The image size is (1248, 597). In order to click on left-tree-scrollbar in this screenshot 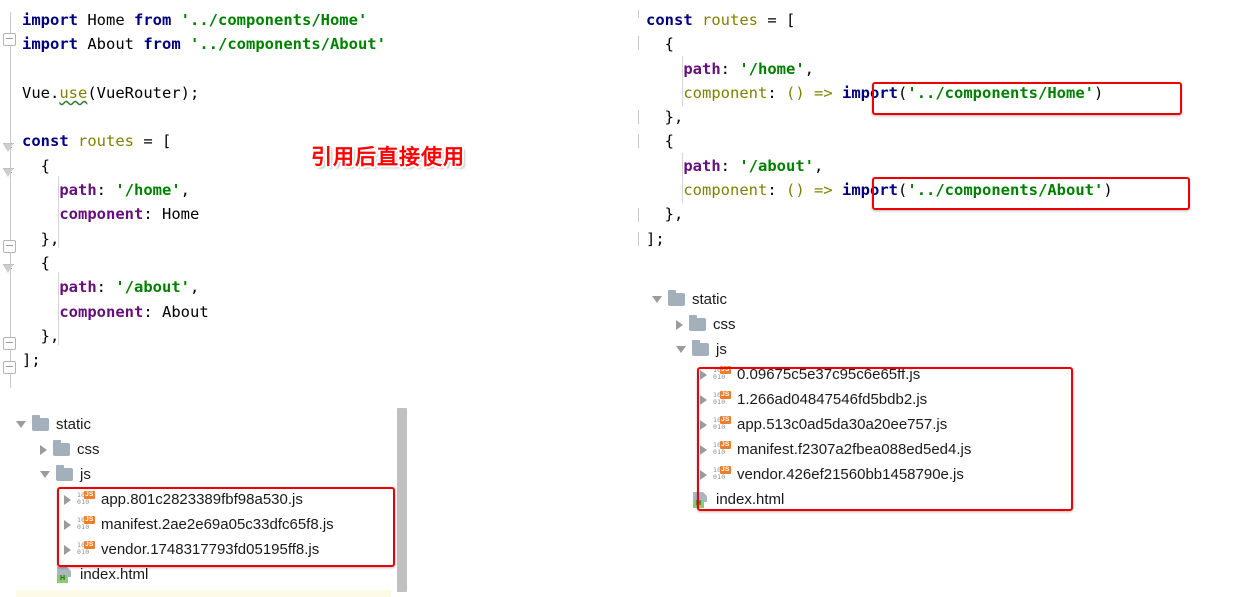, I will do `click(402, 500)`.